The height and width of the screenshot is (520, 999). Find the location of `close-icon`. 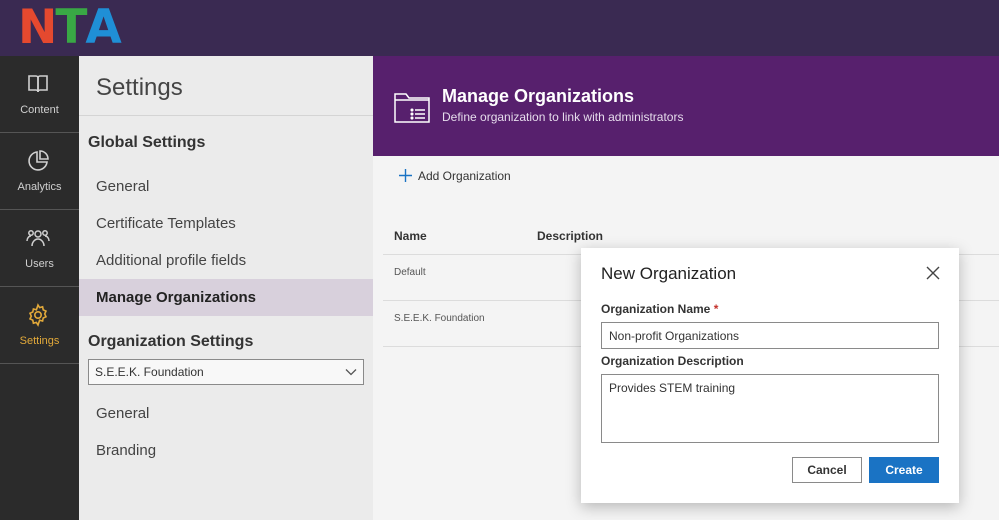

close-icon is located at coordinates (933, 273).